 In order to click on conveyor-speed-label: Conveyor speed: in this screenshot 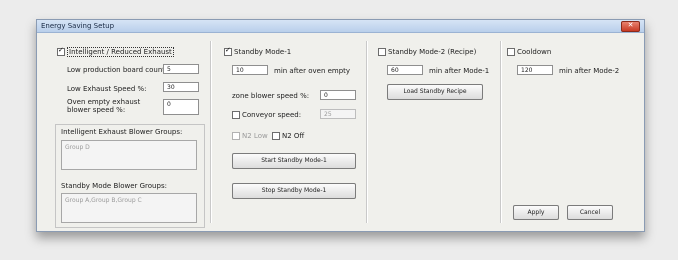, I will do `click(272, 115)`.